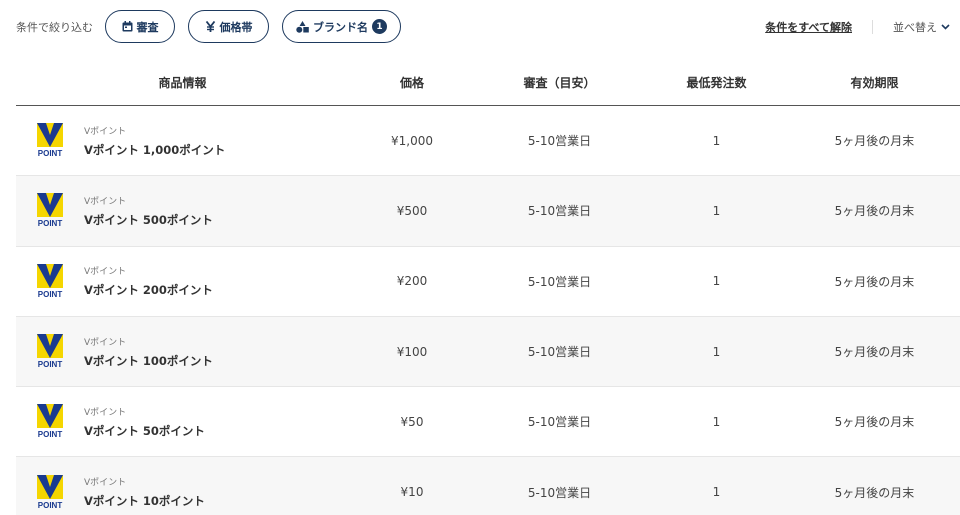 The width and height of the screenshot is (960, 515). Describe the element at coordinates (302, 26) in the screenshot. I see `shapes-icon` at that location.